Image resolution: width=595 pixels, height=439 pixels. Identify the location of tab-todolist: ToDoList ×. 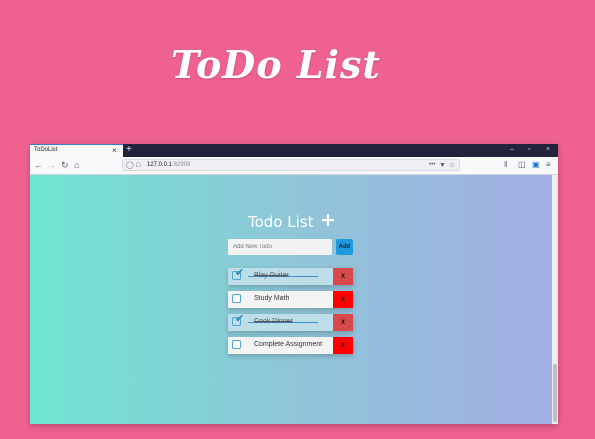
(76, 150).